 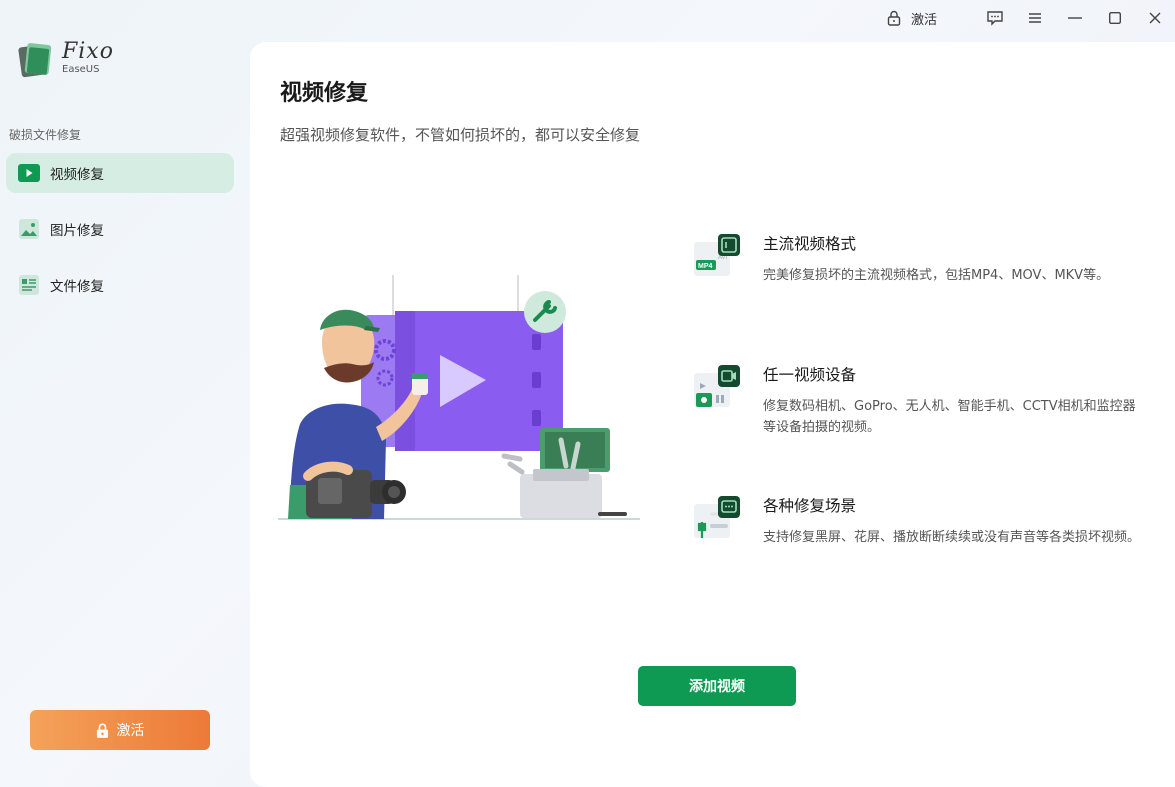 I want to click on repair-scenario-icon, so click(x=717, y=517).